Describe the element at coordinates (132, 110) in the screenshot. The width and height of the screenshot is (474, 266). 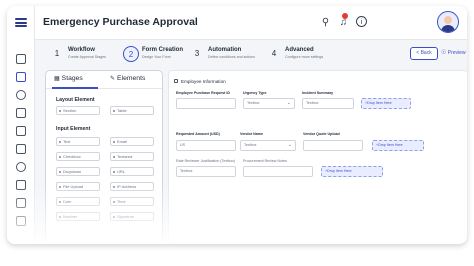
I see `element-table: Table` at that location.